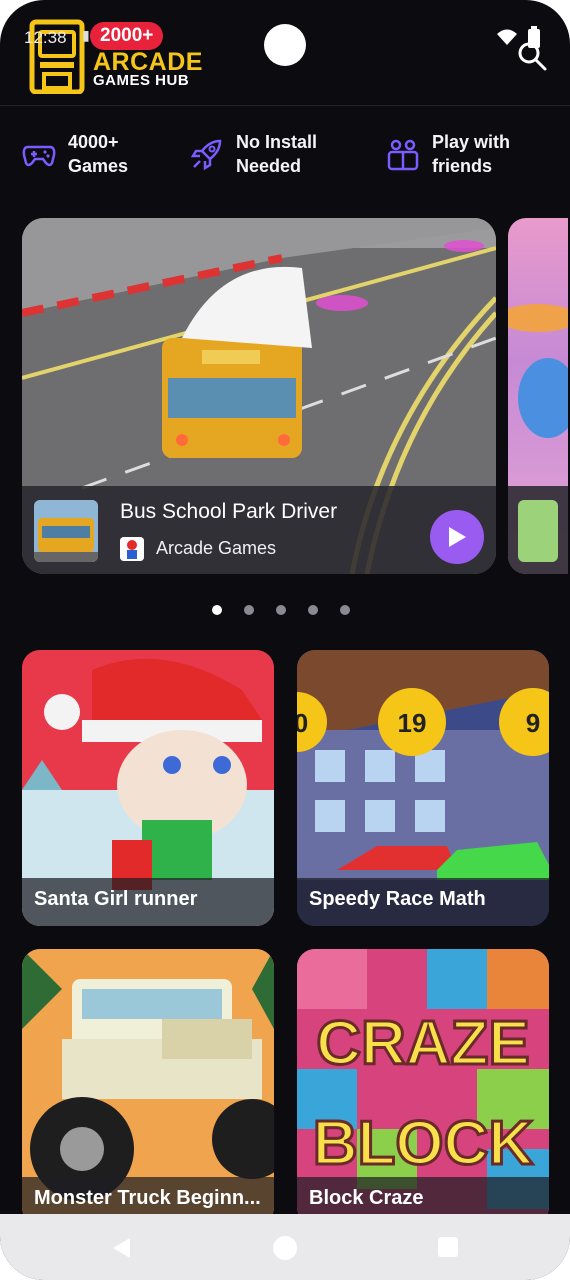  What do you see at coordinates (259, 530) in the screenshot?
I see `featured-game-info-bar: Bus School Park Driver Arcade Games` at bounding box center [259, 530].